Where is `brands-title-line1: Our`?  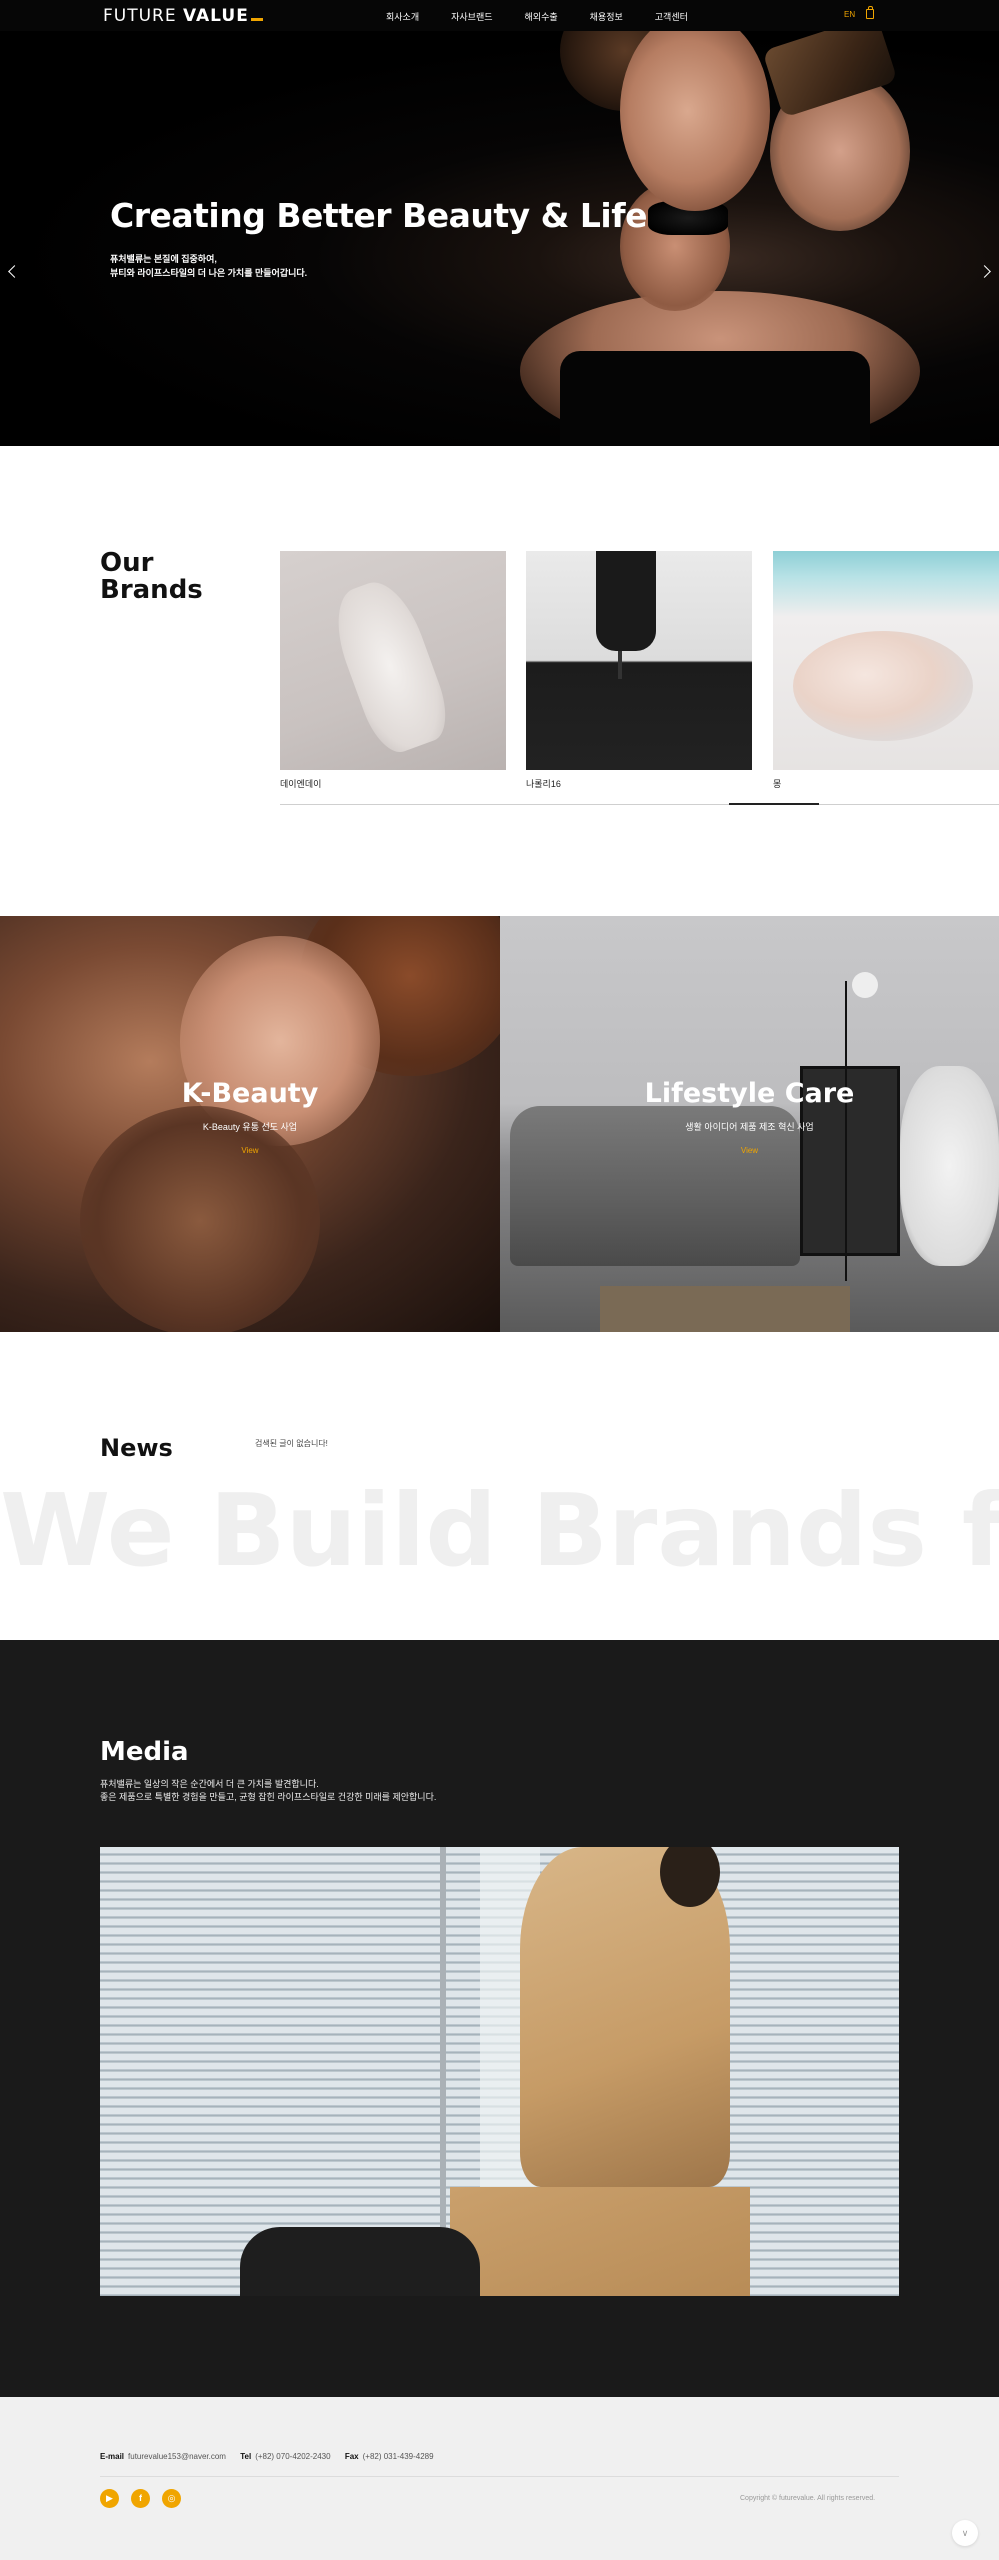
brands-title-line1: Our is located at coordinates (127, 563).